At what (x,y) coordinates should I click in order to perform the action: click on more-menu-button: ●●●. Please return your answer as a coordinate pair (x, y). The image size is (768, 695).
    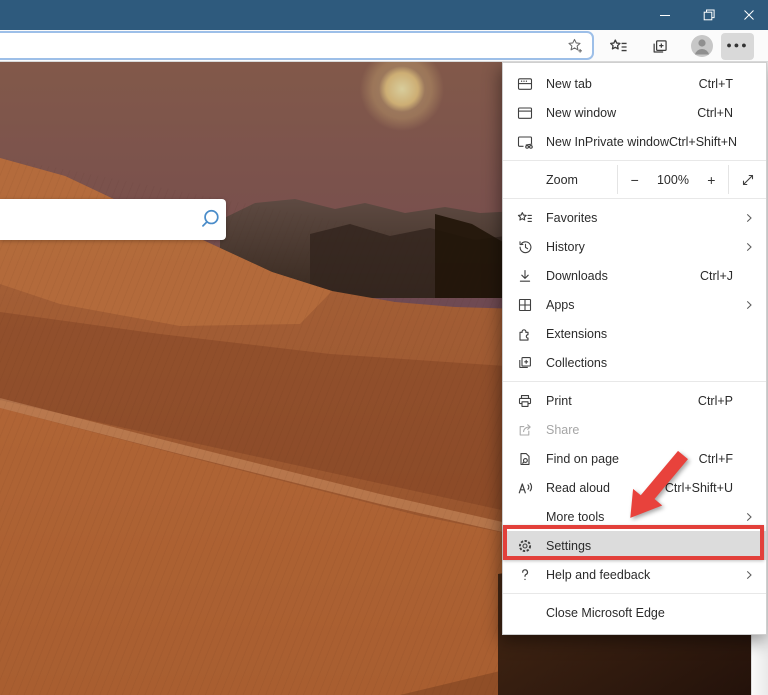
    Looking at the image, I should click on (737, 46).